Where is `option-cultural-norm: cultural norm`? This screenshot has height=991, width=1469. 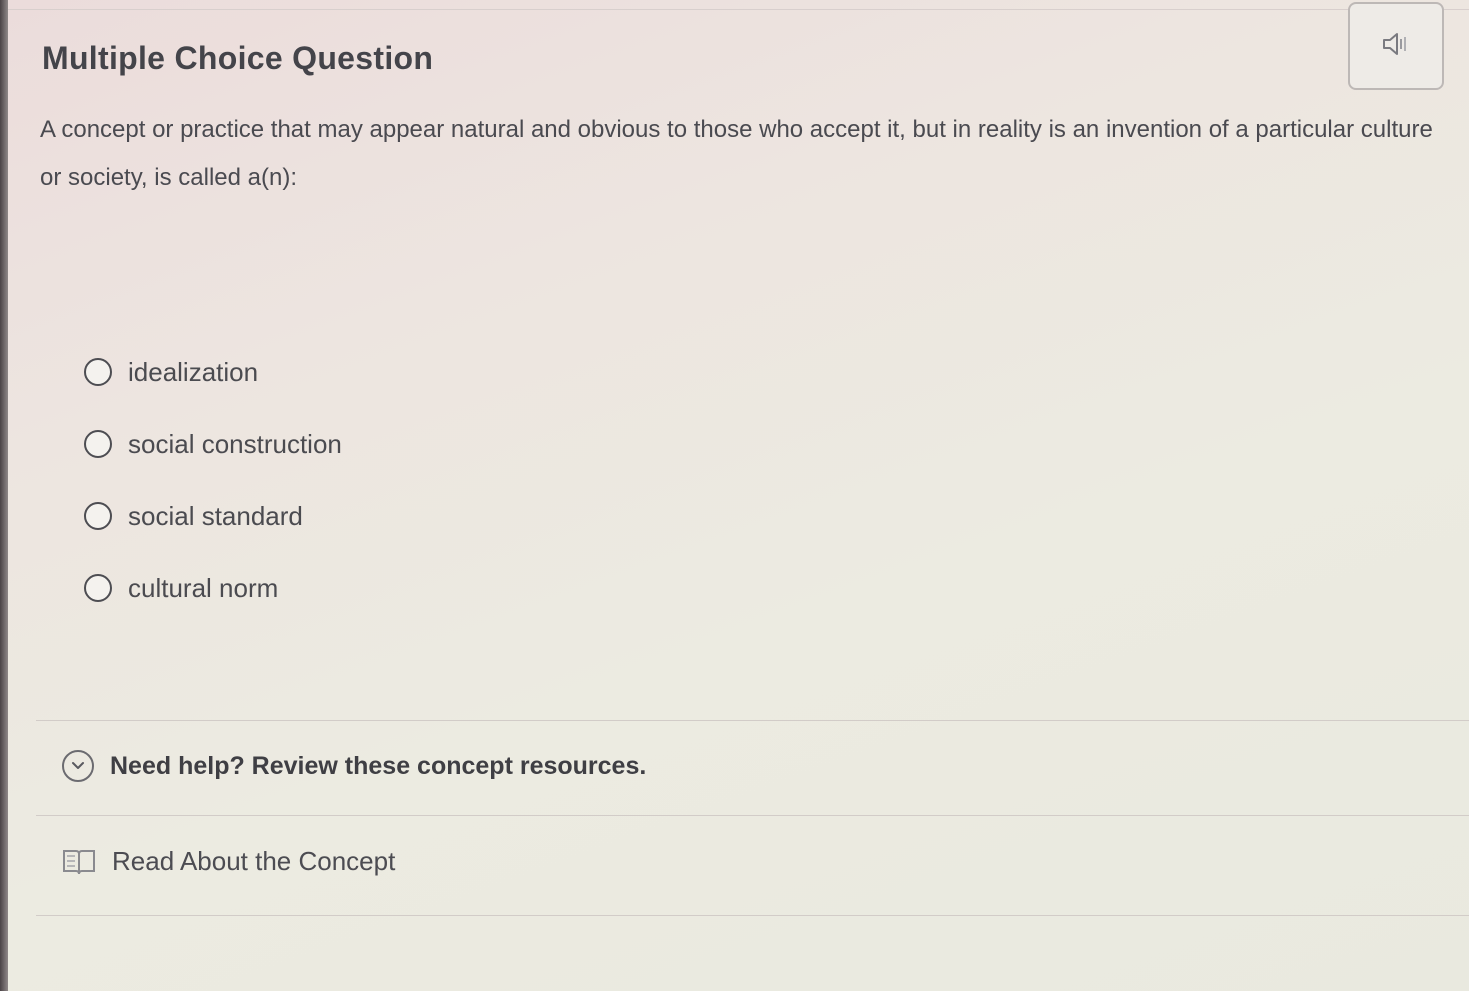 option-cultural-norm: cultural norm is located at coordinates (213, 588).